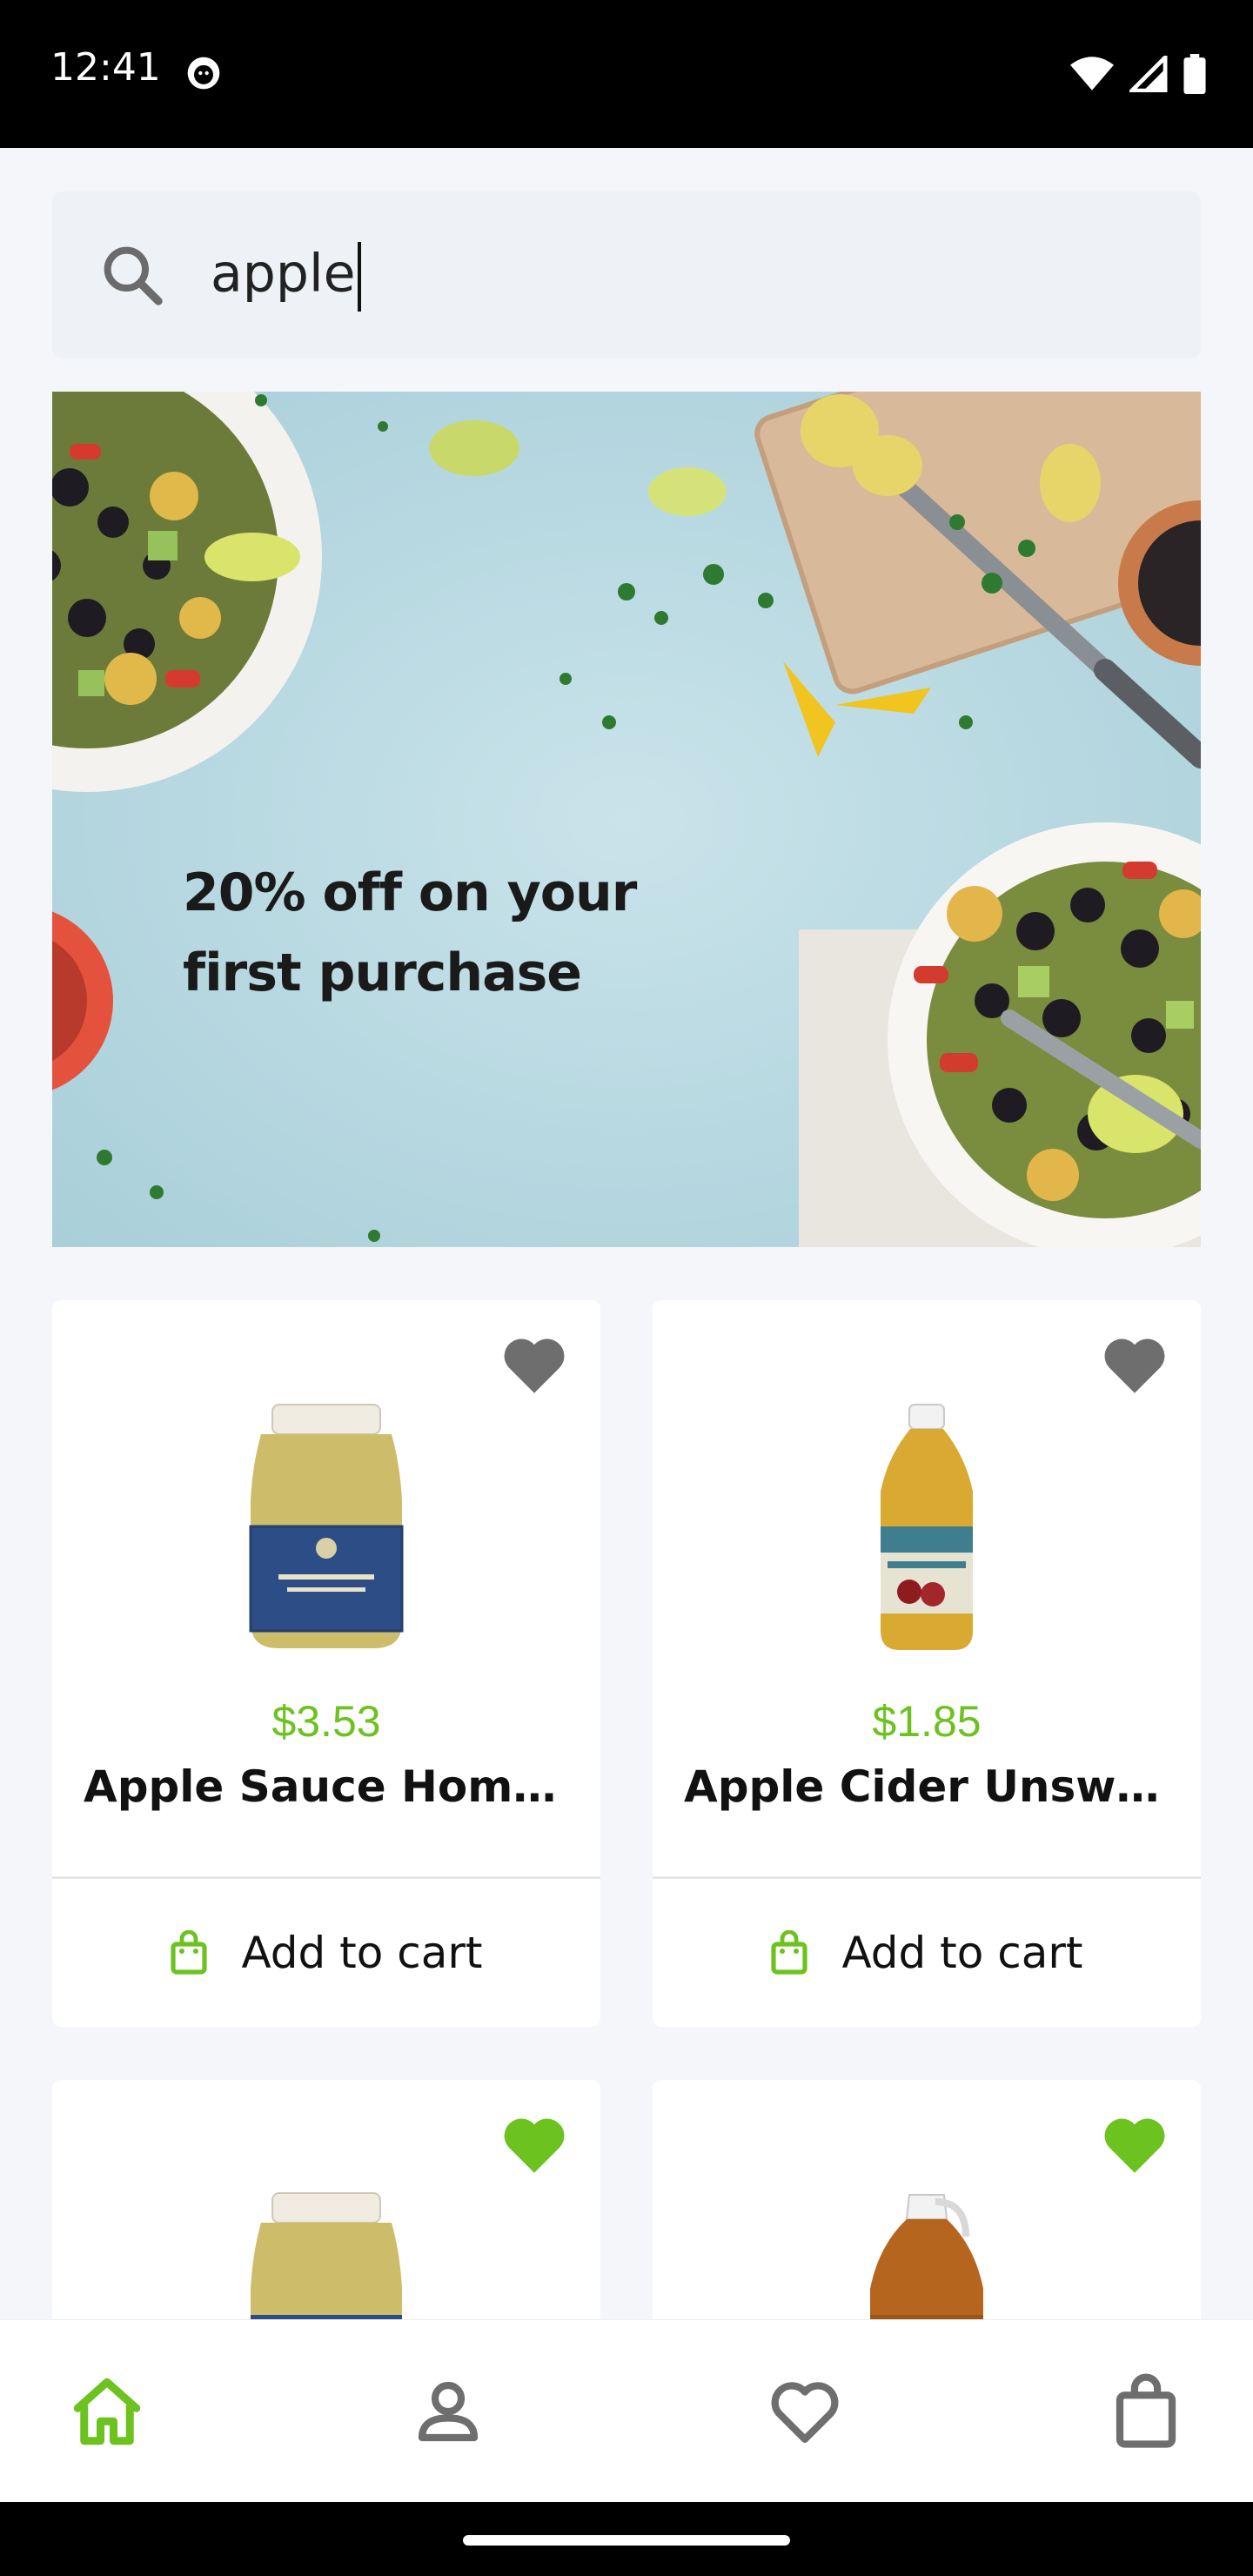 This screenshot has height=2576, width=1253. I want to click on banner-line-2: first purchase, so click(382, 973).